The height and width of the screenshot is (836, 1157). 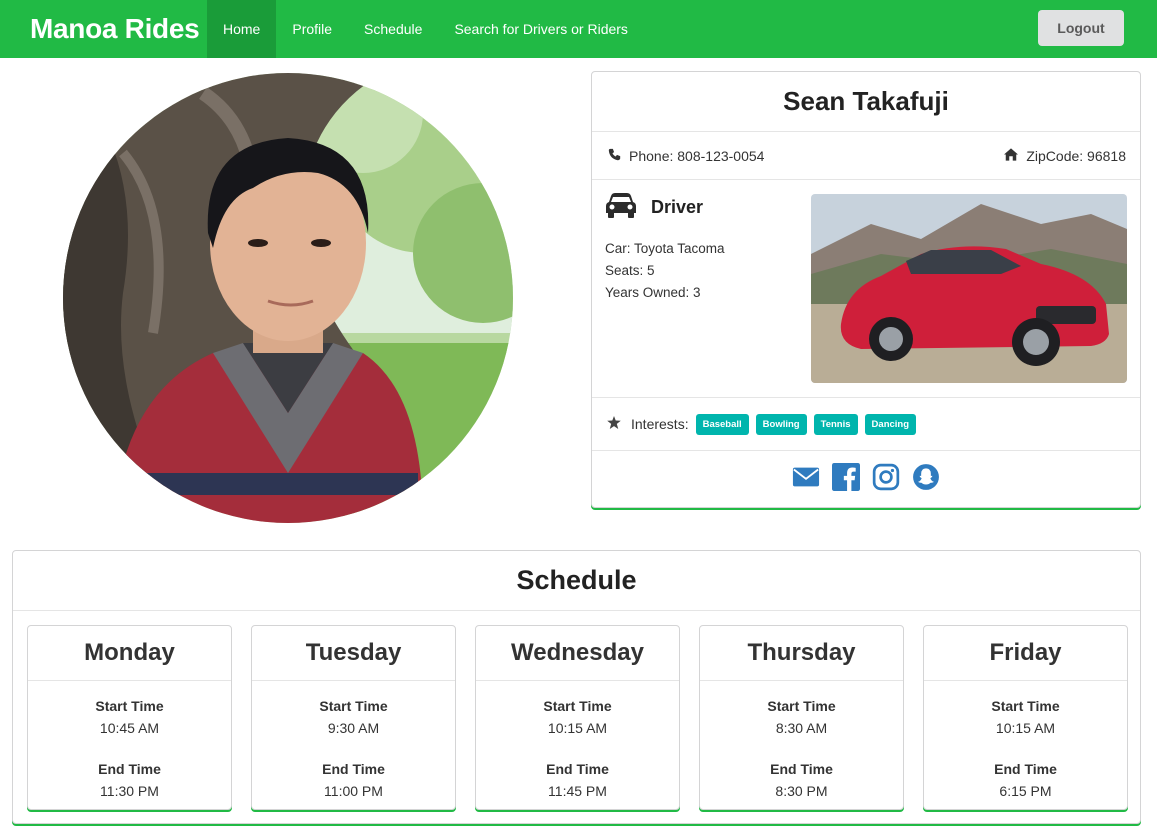 I want to click on instagram-icon, so click(x=886, y=479).